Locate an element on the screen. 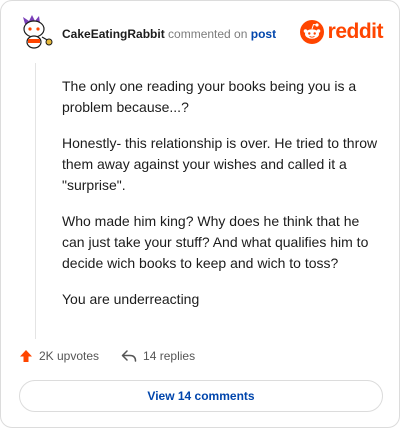 This screenshot has width=400, height=428. comment-footer: 2K upvotes 14 replies is located at coordinates (118, 356).